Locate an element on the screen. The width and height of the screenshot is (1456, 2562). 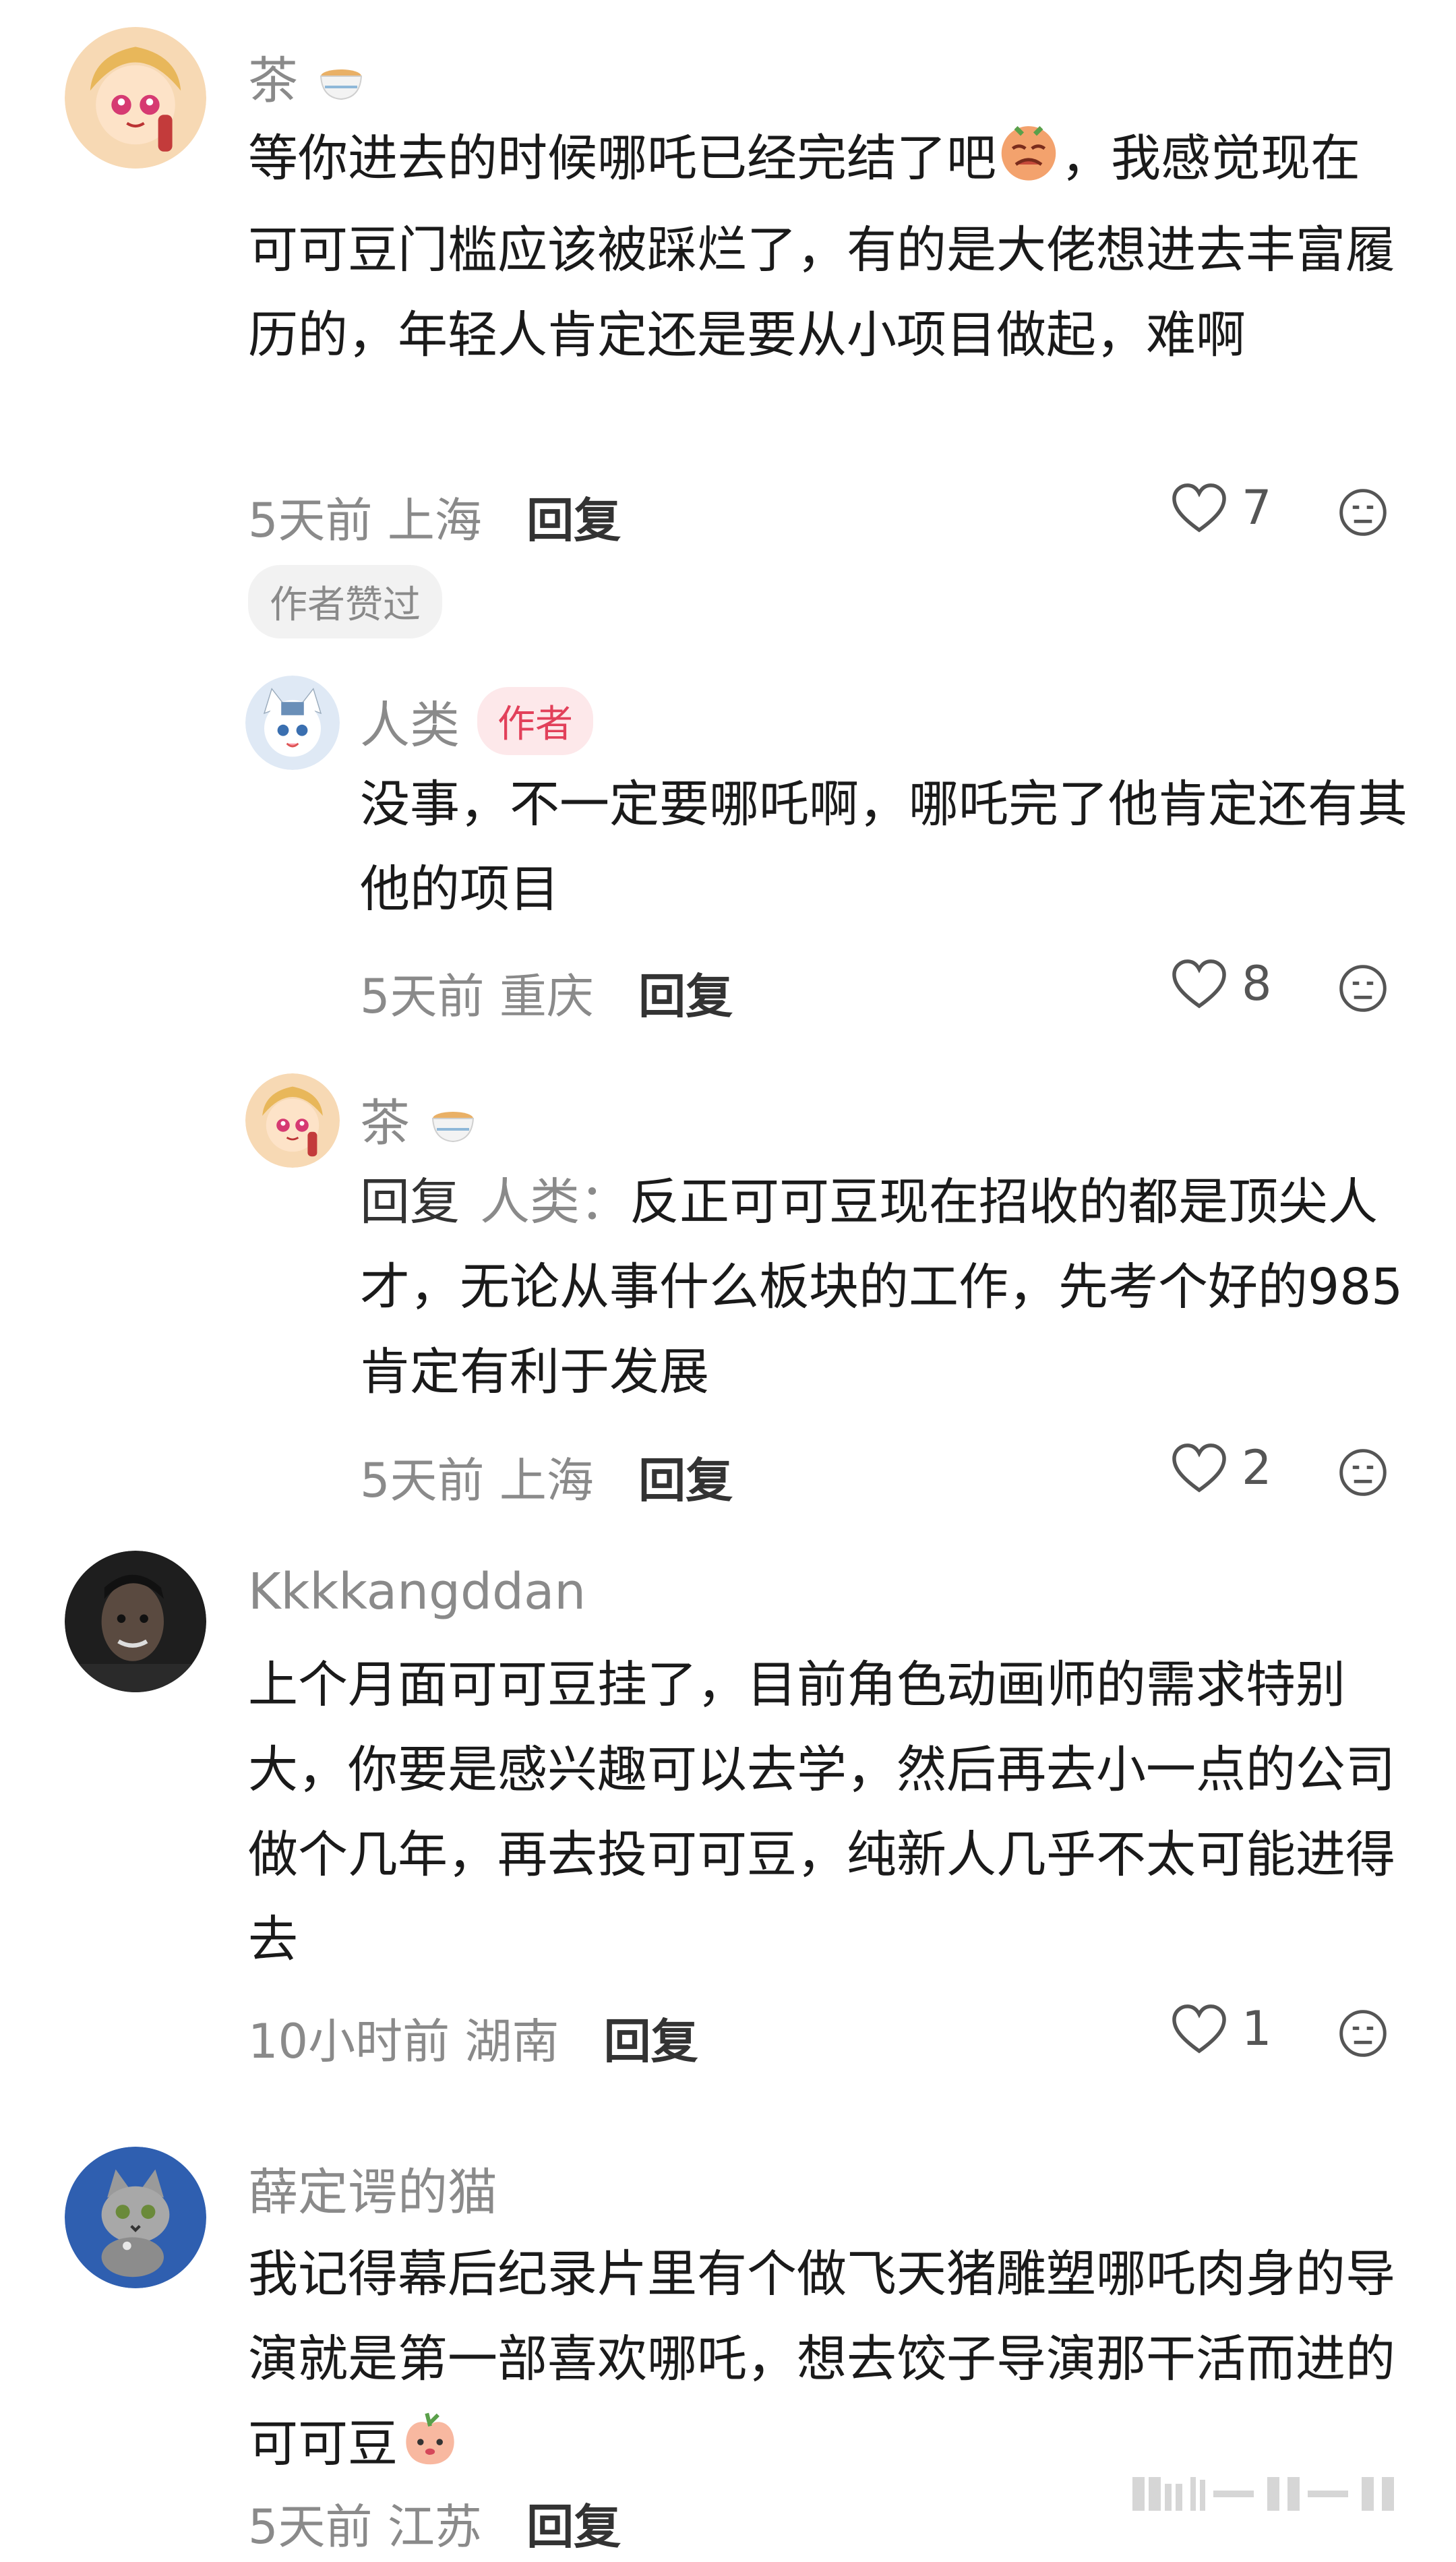
comment-meta: 5天前 江苏 回复 is located at coordinates (434, 2527).